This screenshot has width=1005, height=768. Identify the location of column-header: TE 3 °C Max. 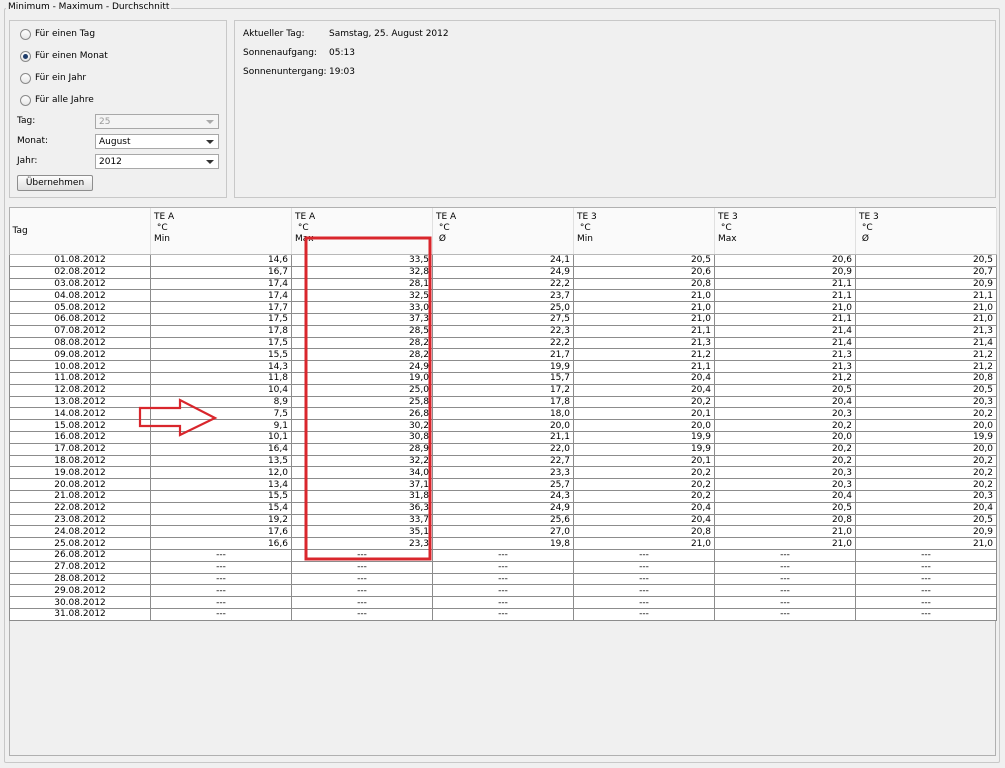
(785, 231).